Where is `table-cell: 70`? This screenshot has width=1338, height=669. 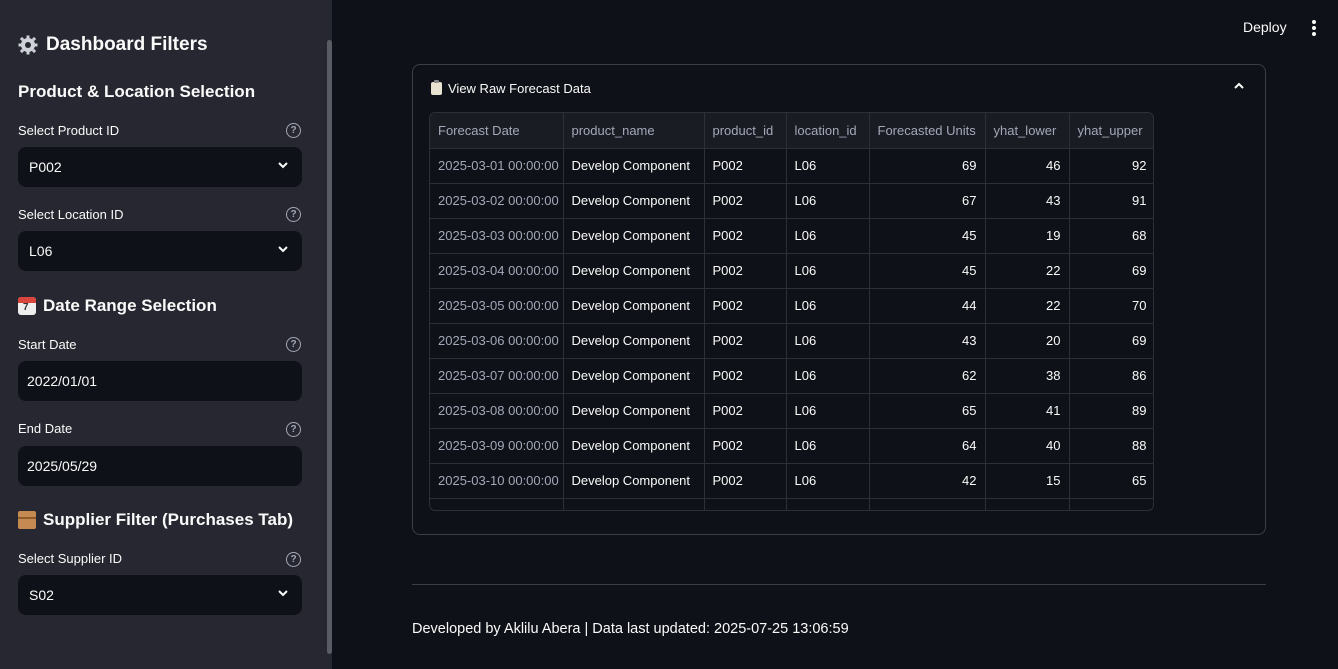
table-cell: 70 is located at coordinates (1111, 306).